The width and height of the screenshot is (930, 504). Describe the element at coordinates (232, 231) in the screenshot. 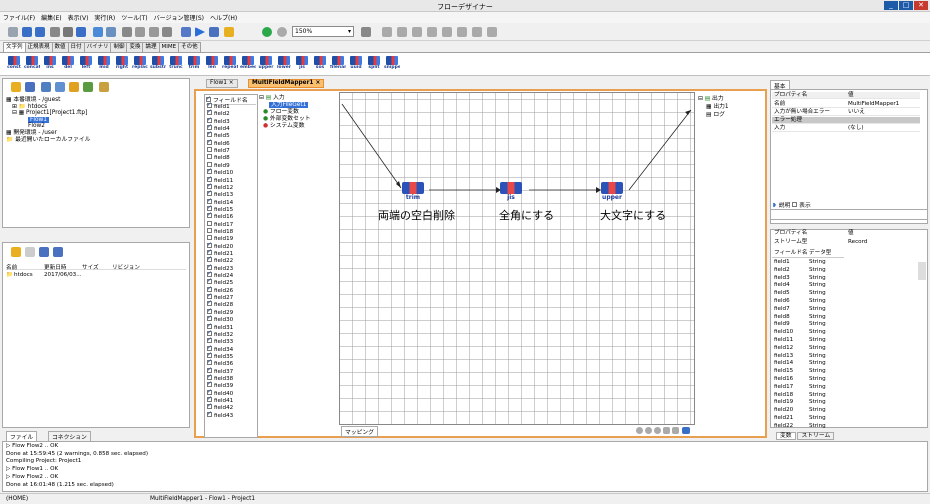

I see `field-row: field18` at that location.